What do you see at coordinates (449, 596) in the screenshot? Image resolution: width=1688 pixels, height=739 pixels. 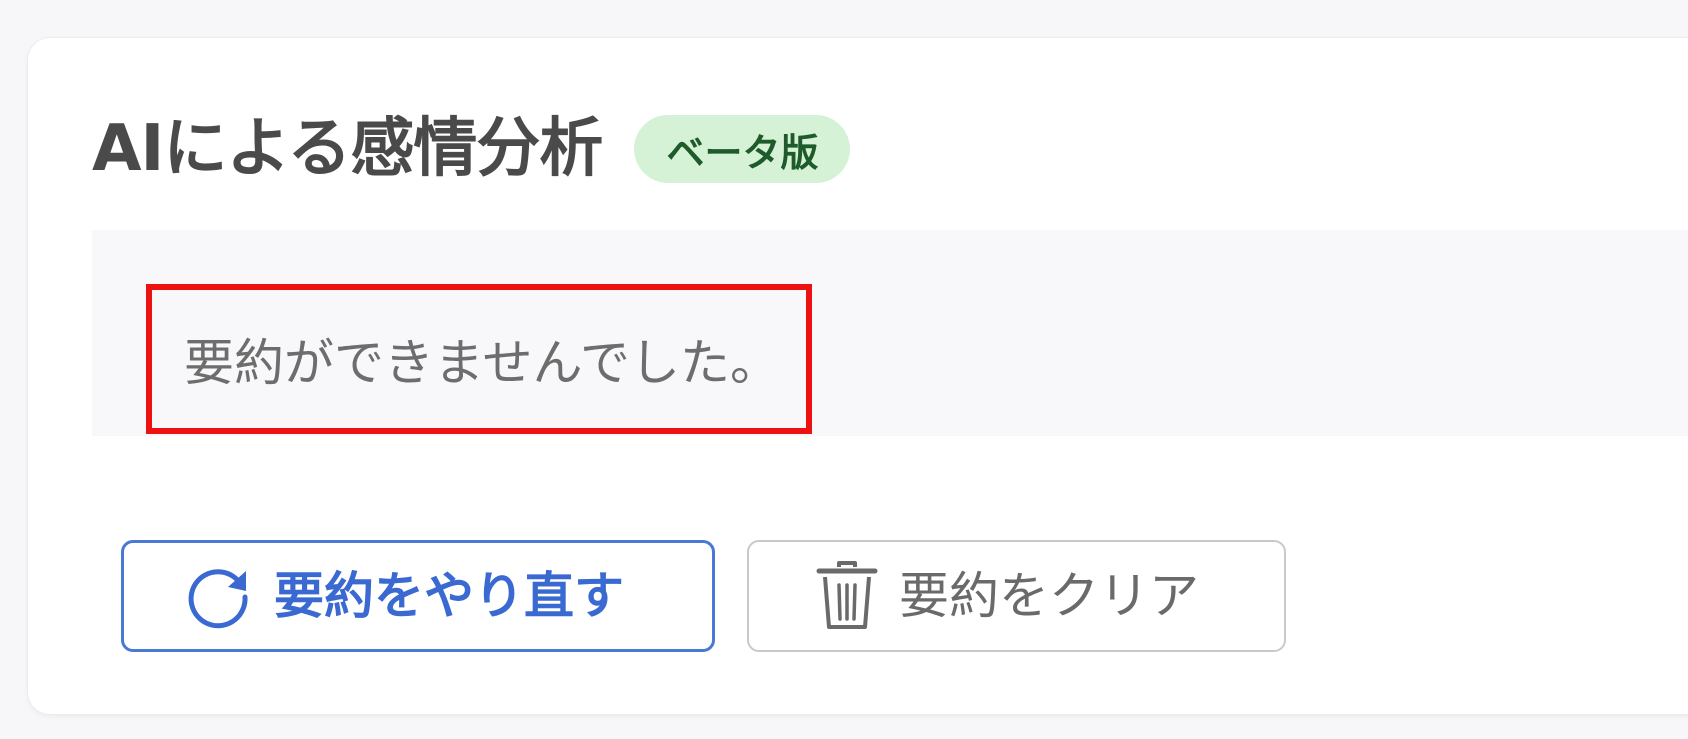 I see `retry-summary-label: 要約をやり直す` at bounding box center [449, 596].